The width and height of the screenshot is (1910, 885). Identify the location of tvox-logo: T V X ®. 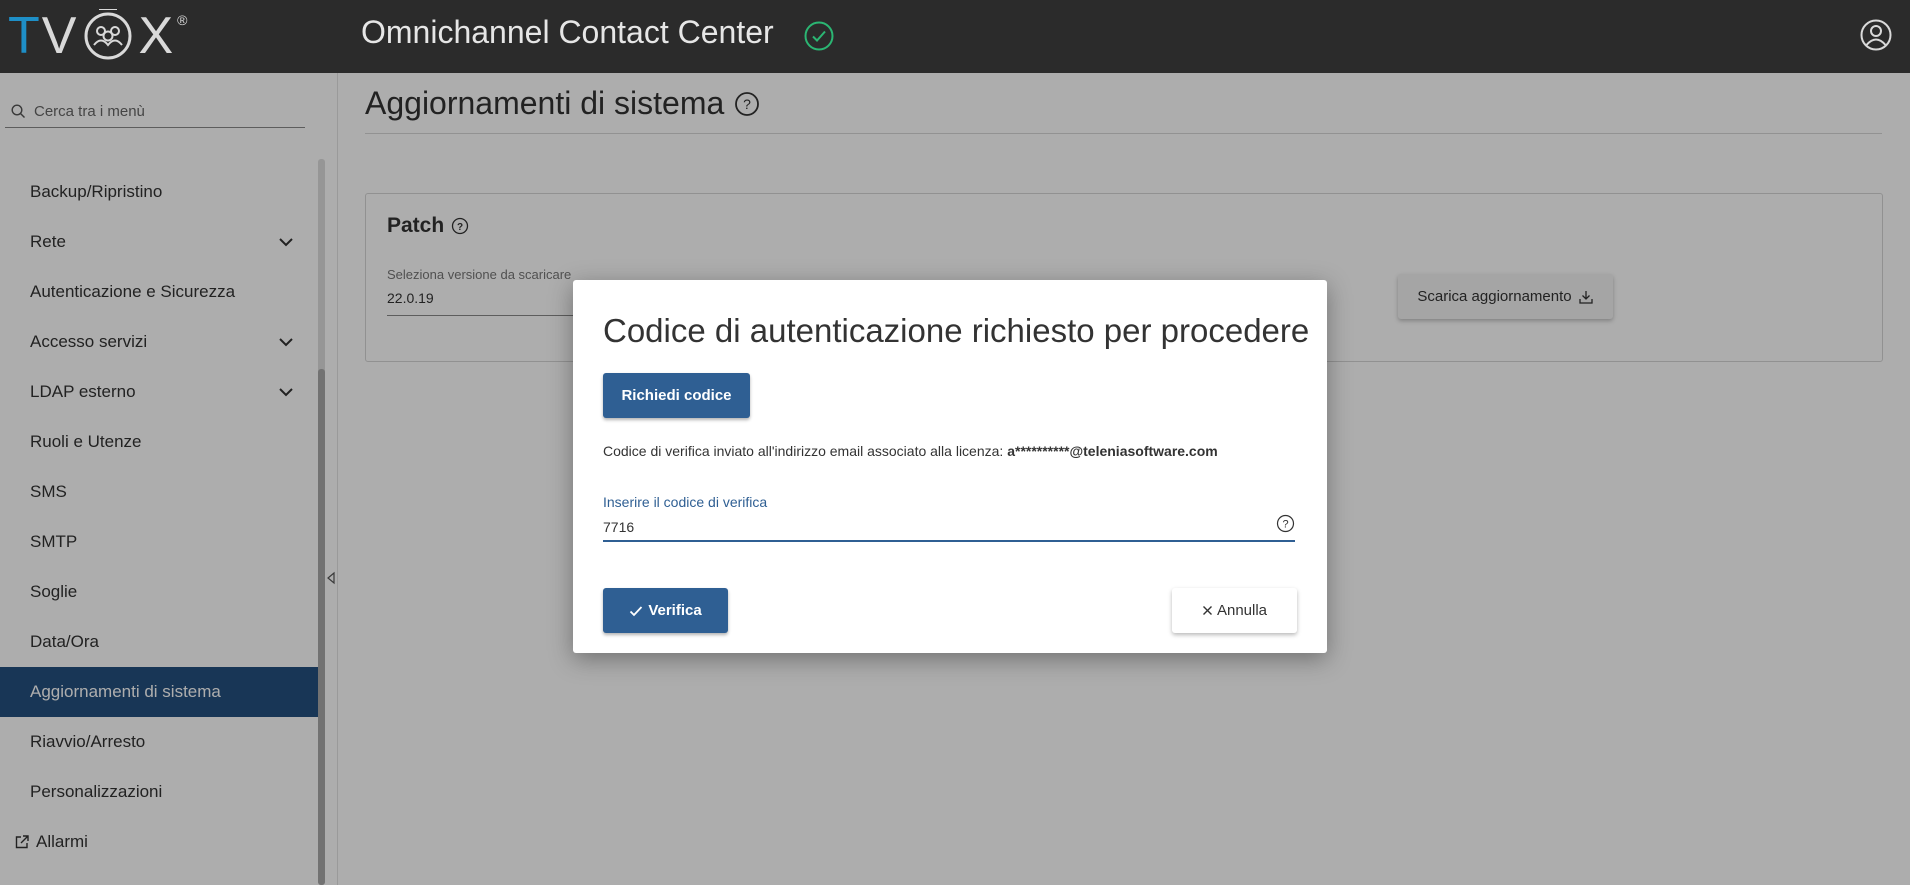
(98, 36).